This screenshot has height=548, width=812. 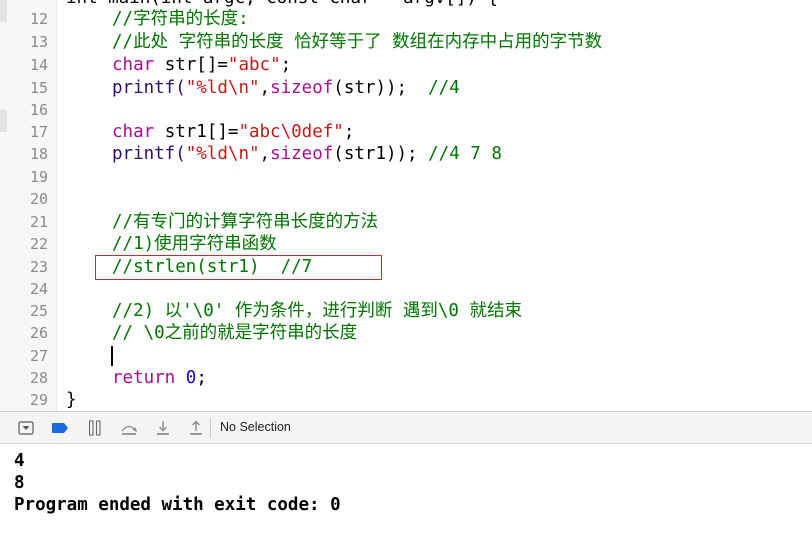 What do you see at coordinates (38, 311) in the screenshot?
I see `line-number: 25` at bounding box center [38, 311].